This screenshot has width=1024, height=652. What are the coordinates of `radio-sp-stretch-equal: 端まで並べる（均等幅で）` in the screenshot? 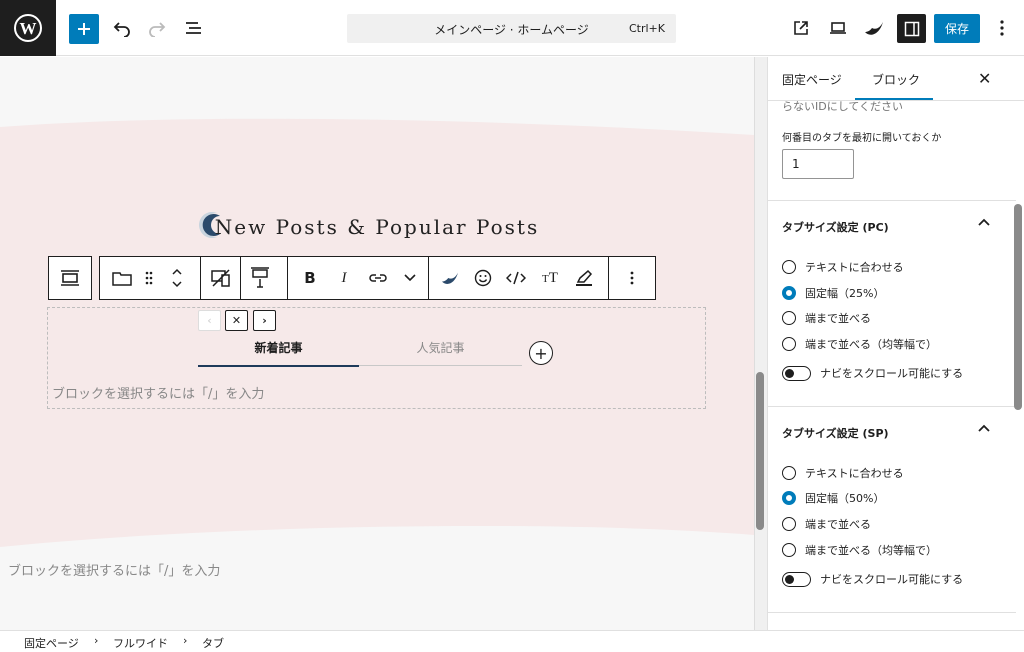 It's located at (859, 550).